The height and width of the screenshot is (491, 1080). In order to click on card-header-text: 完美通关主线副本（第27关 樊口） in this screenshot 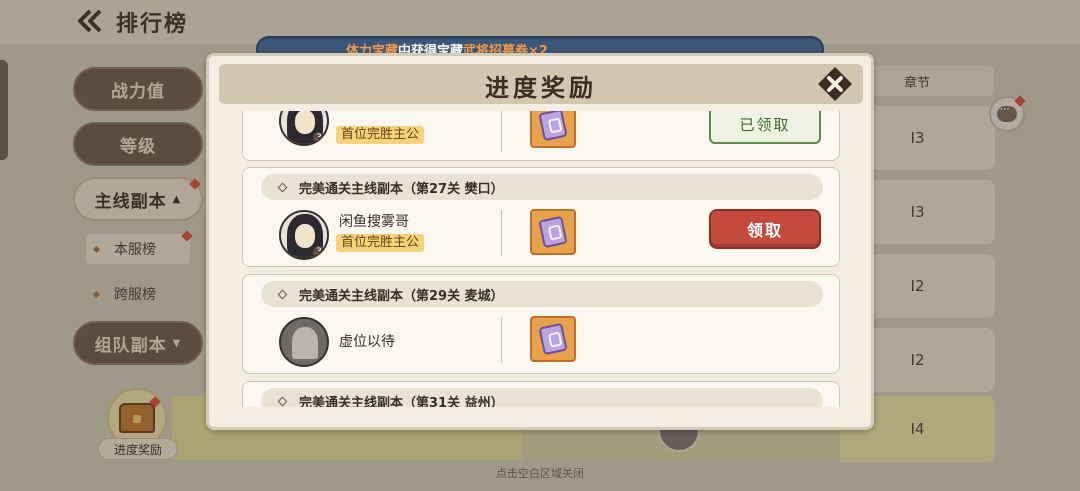, I will do `click(401, 189)`.